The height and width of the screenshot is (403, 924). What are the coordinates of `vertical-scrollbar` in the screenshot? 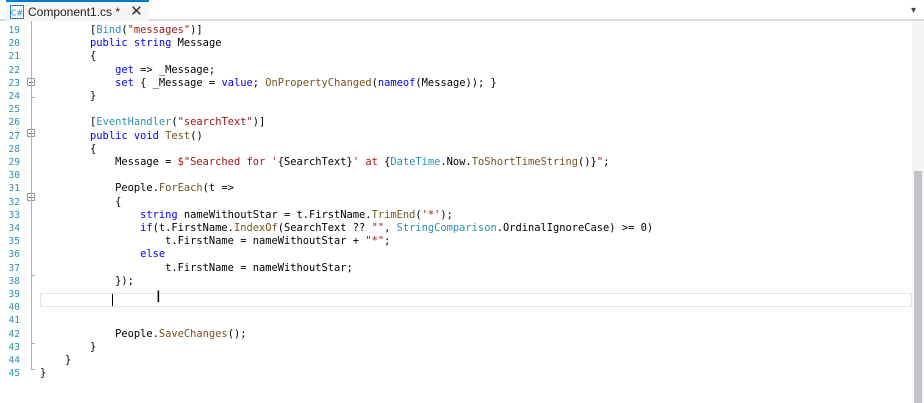 It's located at (918, 212).